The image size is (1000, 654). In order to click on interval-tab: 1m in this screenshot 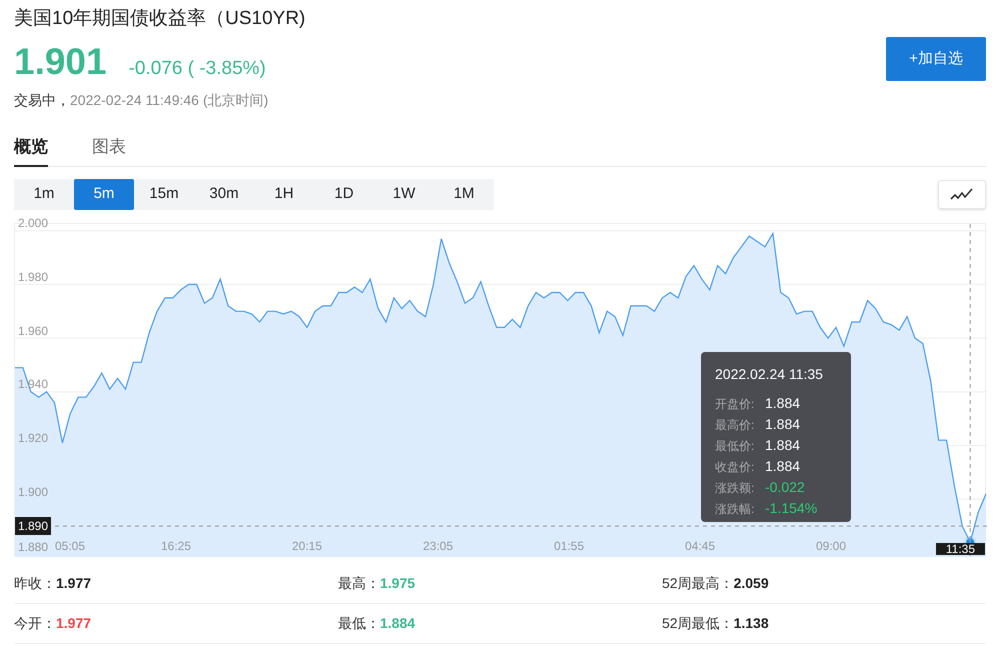, I will do `click(44, 194)`.